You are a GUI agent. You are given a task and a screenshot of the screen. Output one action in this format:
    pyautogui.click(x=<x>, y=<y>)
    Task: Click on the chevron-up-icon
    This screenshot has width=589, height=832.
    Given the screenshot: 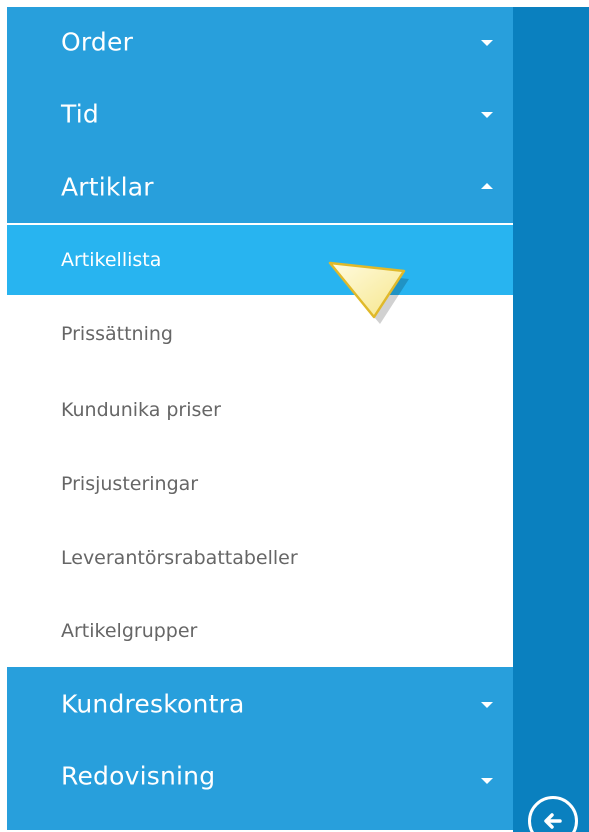 What is the action you would take?
    pyautogui.click(x=487, y=185)
    